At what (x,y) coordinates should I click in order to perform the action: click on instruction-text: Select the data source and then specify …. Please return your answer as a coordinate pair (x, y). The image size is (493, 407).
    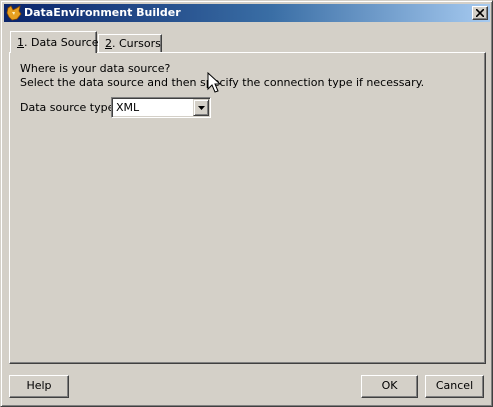
    Looking at the image, I should click on (222, 82).